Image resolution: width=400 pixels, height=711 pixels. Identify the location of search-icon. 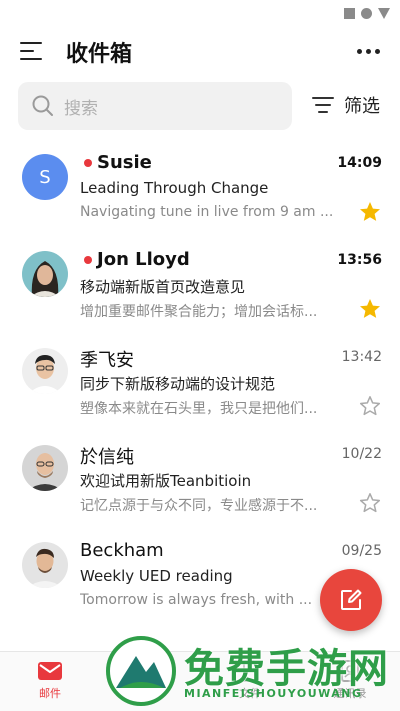
(42, 105).